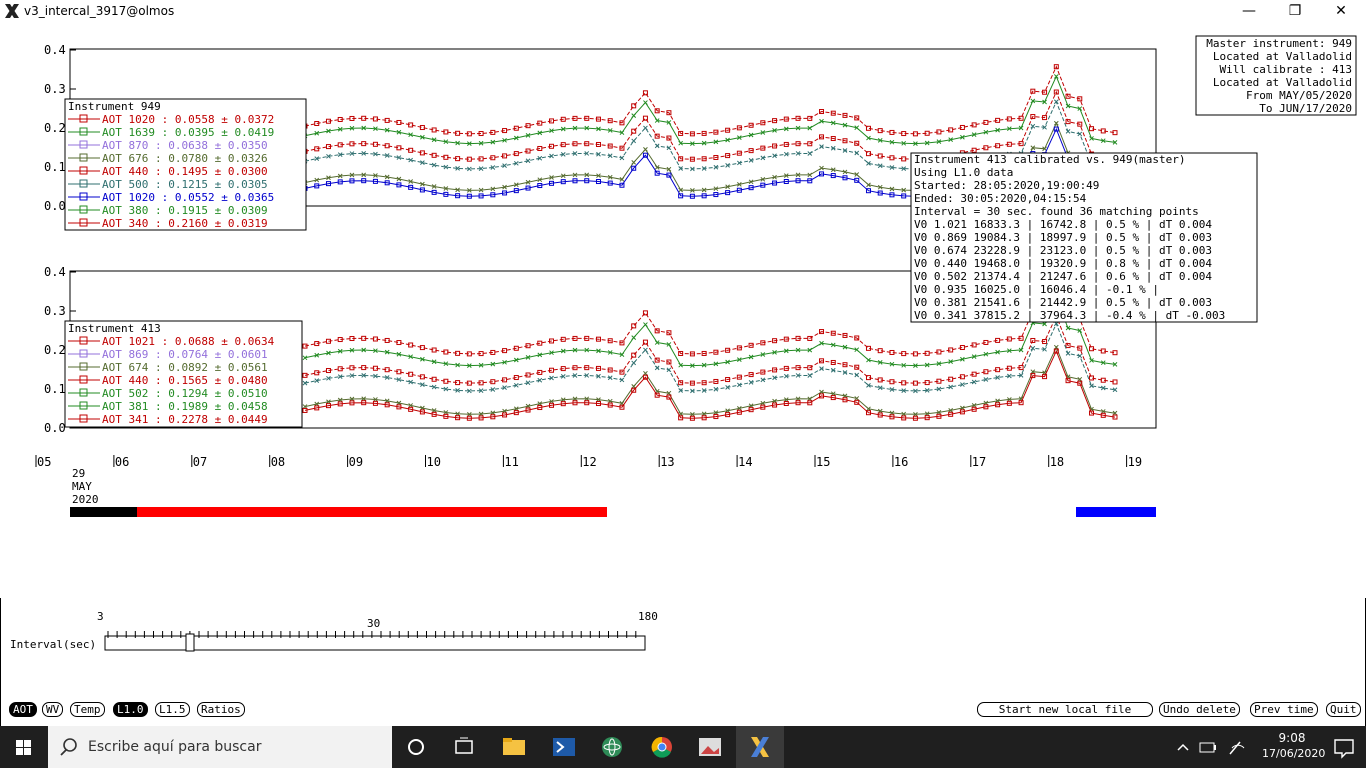 Image resolution: width=1366 pixels, height=772 pixels. Describe the element at coordinates (278, 462) in the screenshot. I see `x-tick-label: 08` at that location.